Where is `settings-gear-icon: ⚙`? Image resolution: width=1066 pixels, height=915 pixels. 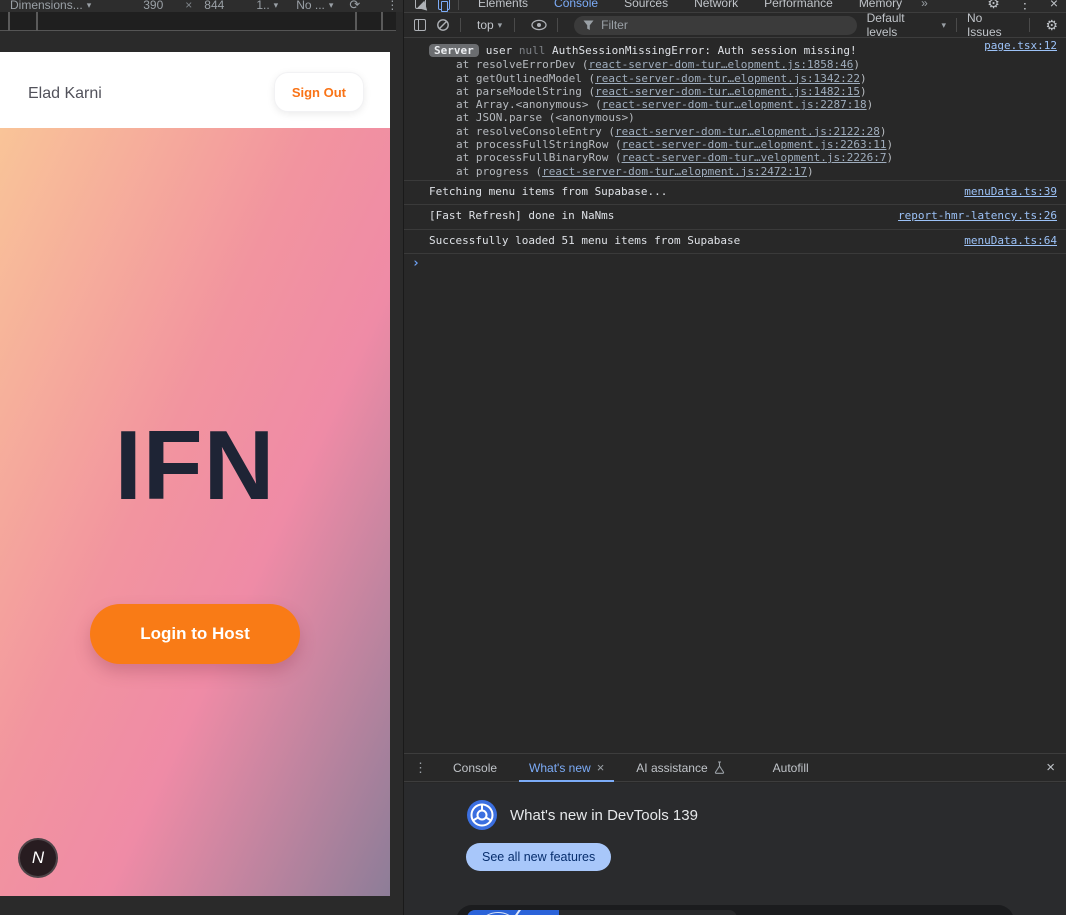
settings-gear-icon: ⚙ is located at coordinates (993, 6).